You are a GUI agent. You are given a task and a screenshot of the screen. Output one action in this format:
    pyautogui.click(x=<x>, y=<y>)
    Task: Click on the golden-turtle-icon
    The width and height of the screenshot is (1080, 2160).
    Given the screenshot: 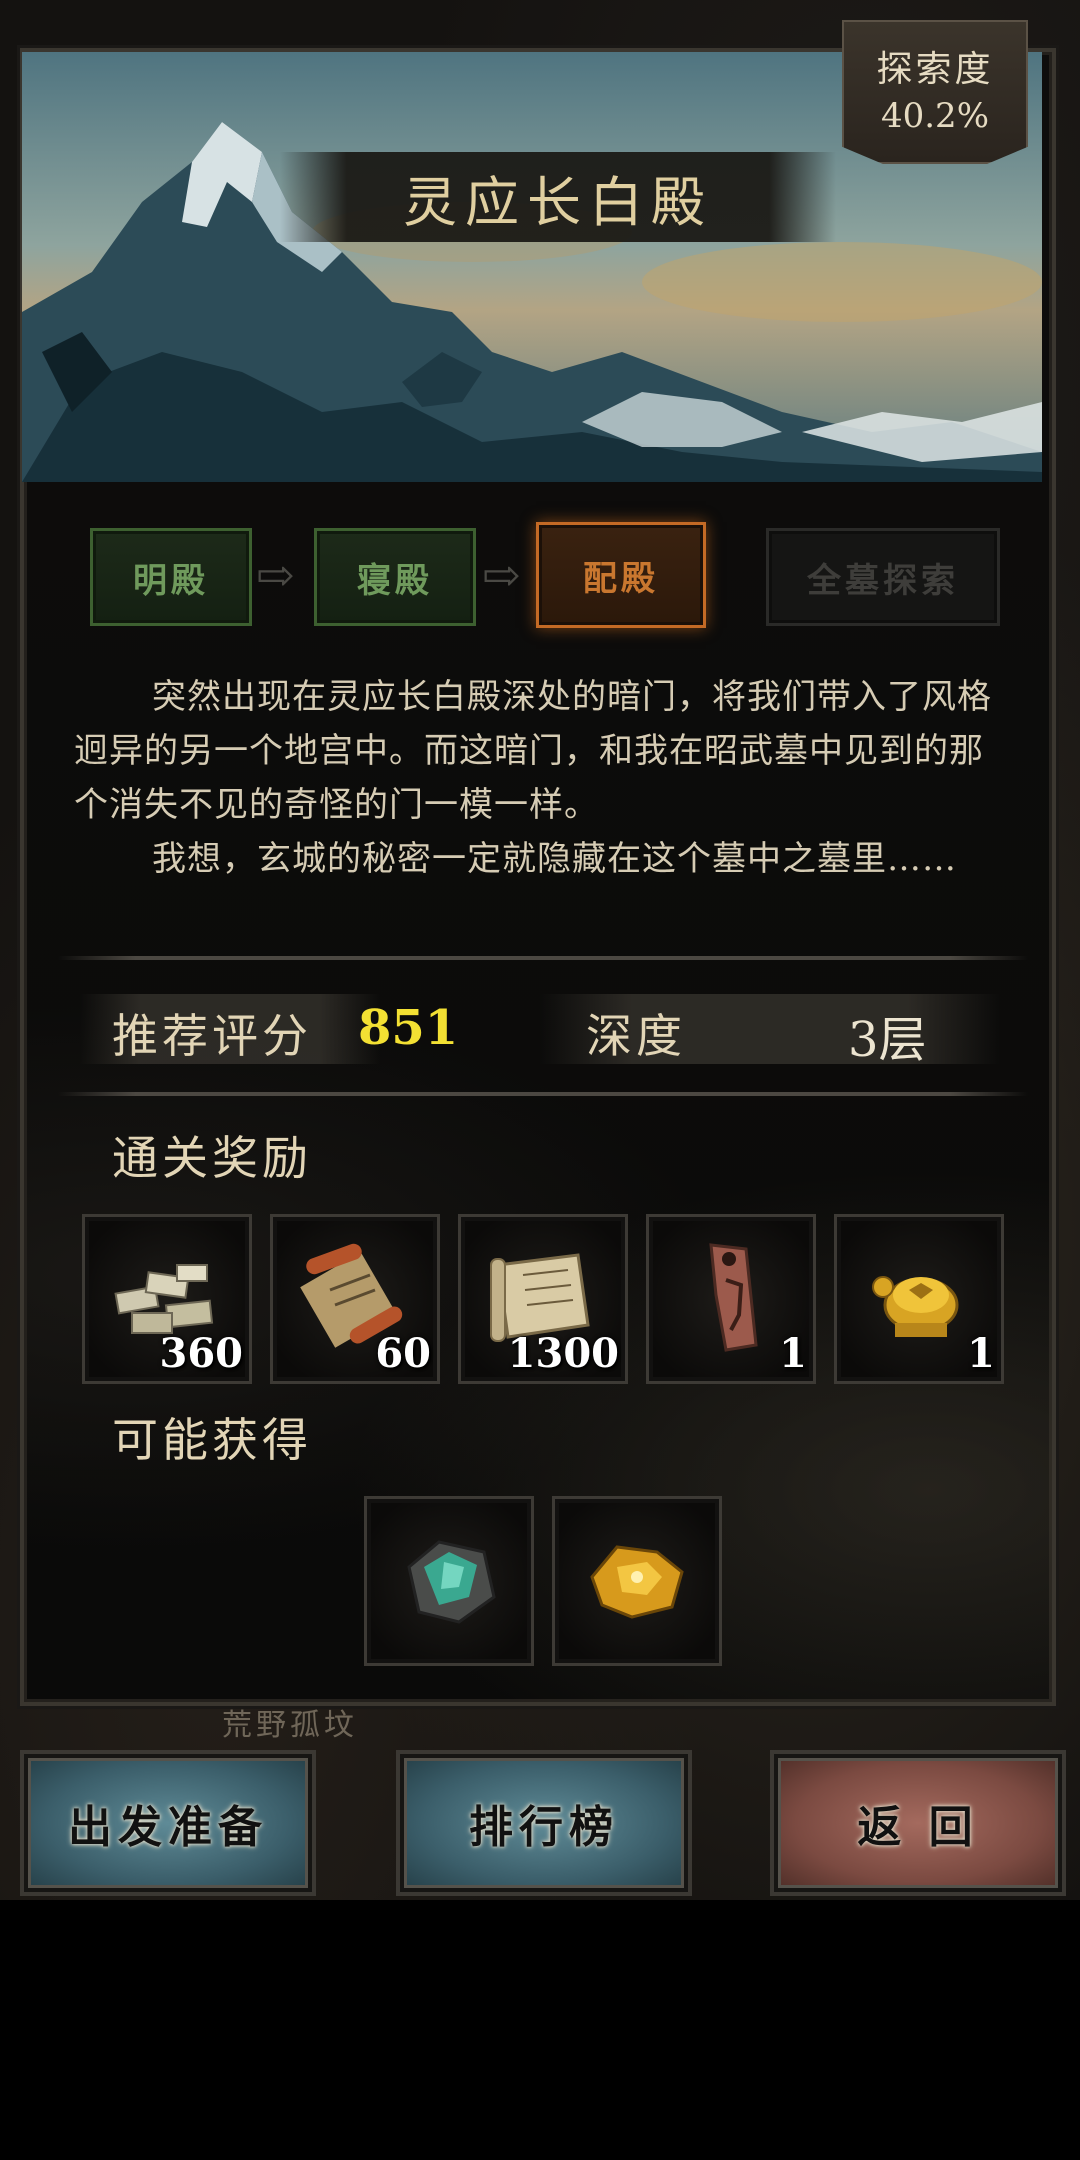 What is the action you would take?
    pyautogui.click(x=915, y=1306)
    